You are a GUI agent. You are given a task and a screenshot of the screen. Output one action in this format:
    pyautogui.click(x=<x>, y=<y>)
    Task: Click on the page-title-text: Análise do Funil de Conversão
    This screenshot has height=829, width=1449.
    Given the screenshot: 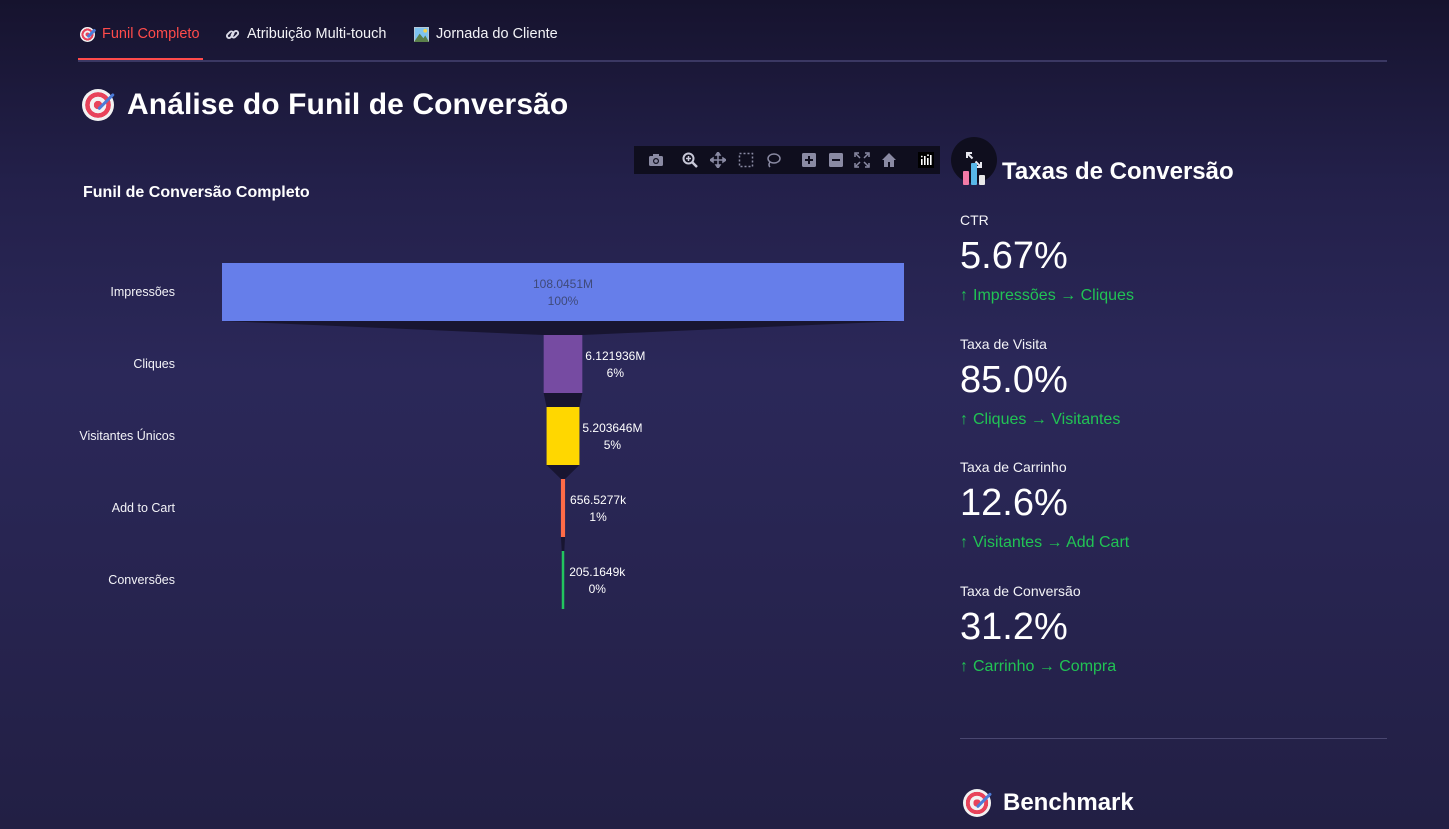 What is the action you would take?
    pyautogui.click(x=348, y=104)
    